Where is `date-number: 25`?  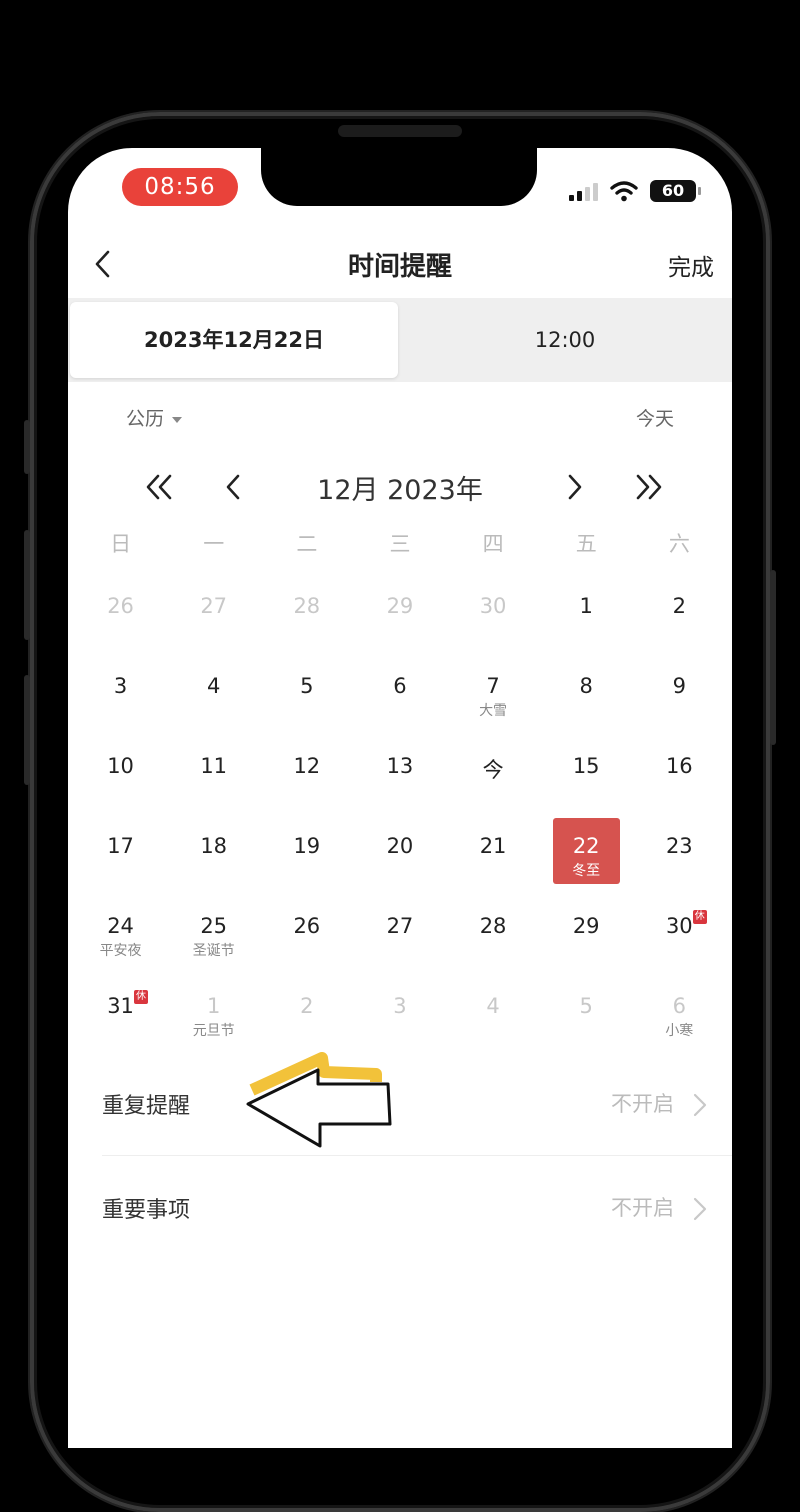
date-number: 25 is located at coordinates (214, 926).